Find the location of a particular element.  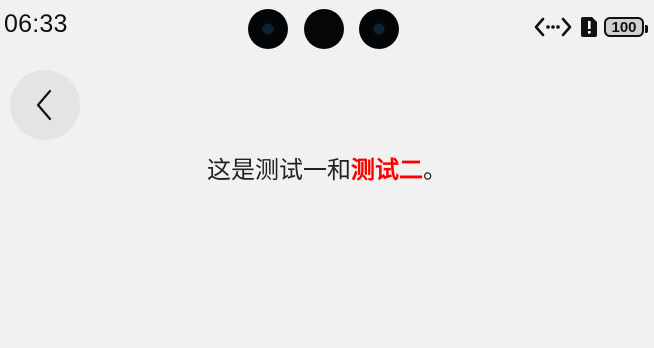

camera-cutout is located at coordinates (324, 29).